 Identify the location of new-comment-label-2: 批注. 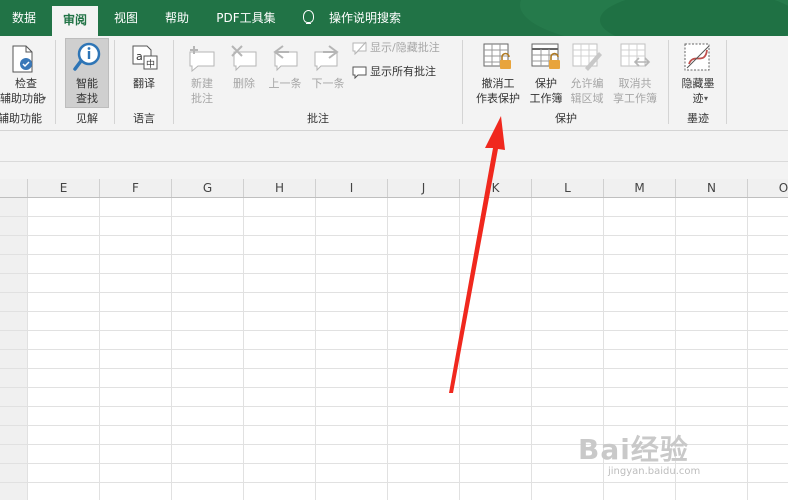
(202, 98).